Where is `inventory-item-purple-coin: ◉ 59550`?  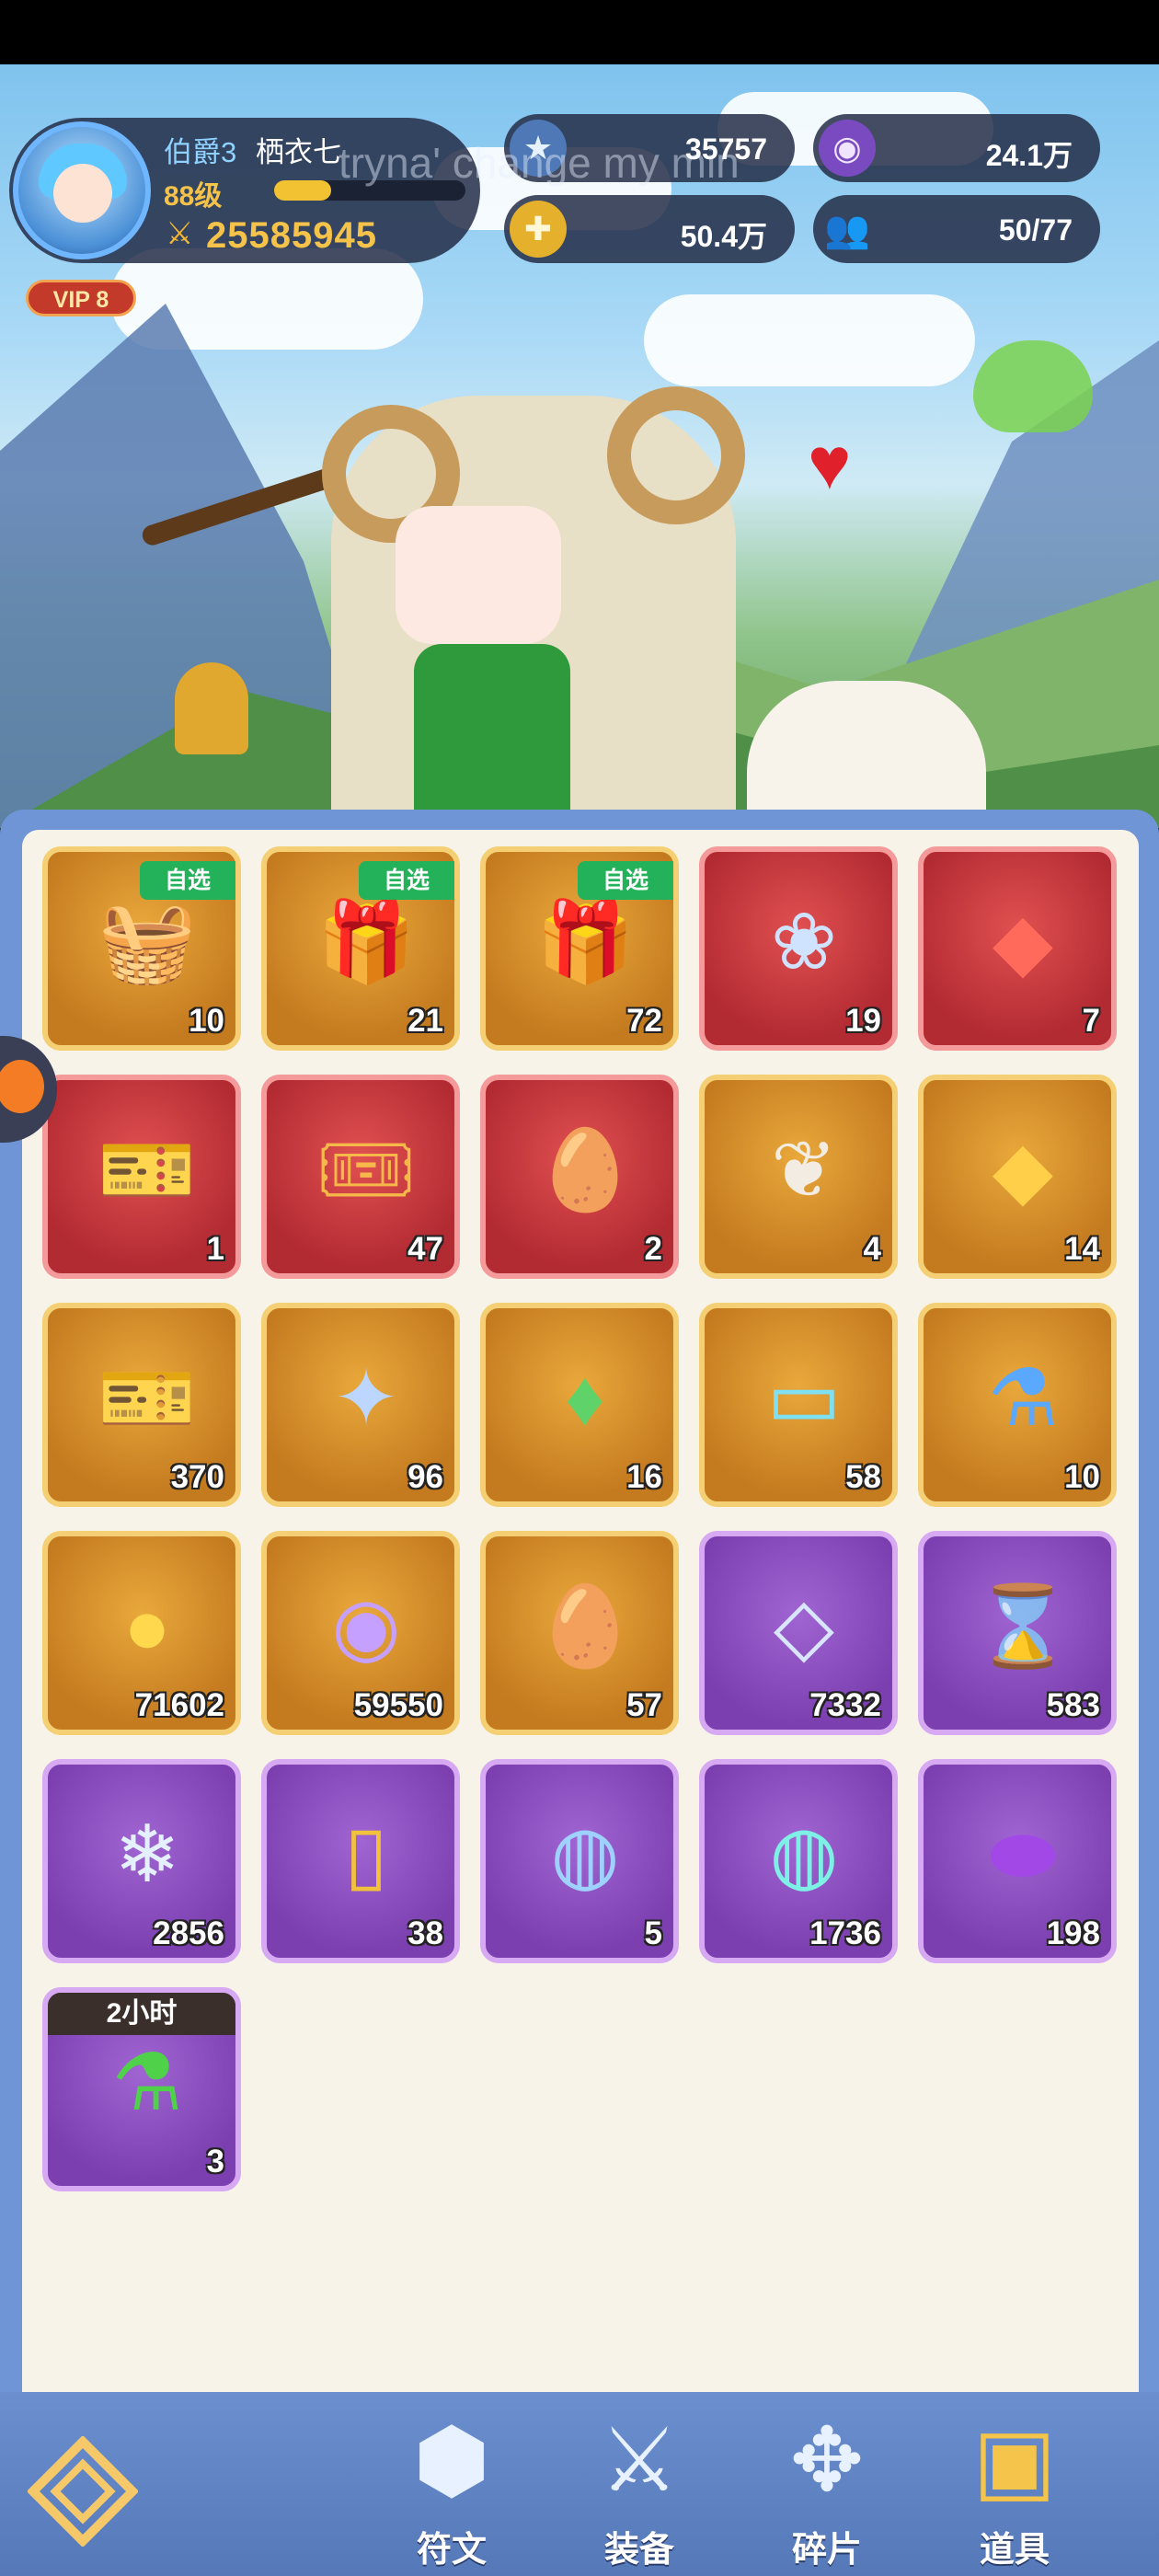
inventory-item-purple-coin: ◉ 59550 is located at coordinates (360, 1633).